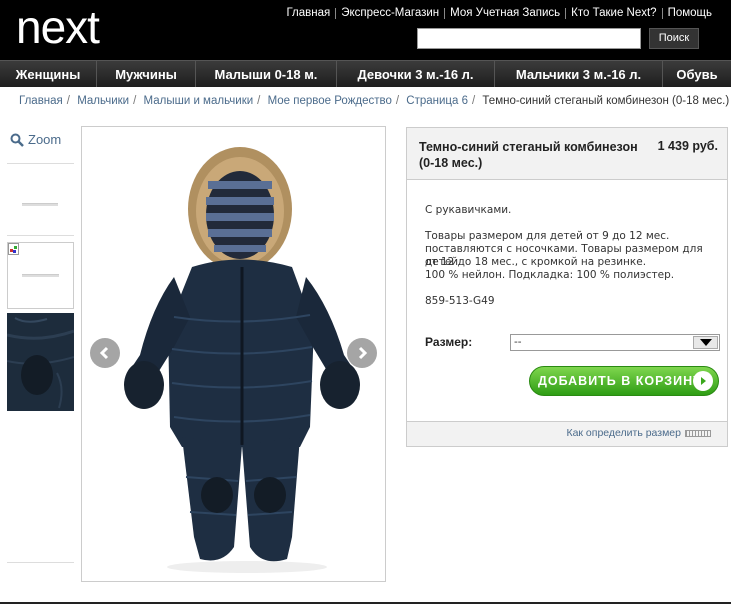 Image resolution: width=731 pixels, height=605 pixels. Describe the element at coordinates (41, 101) in the screenshot. I see `breadcrumb-item: Главная` at that location.